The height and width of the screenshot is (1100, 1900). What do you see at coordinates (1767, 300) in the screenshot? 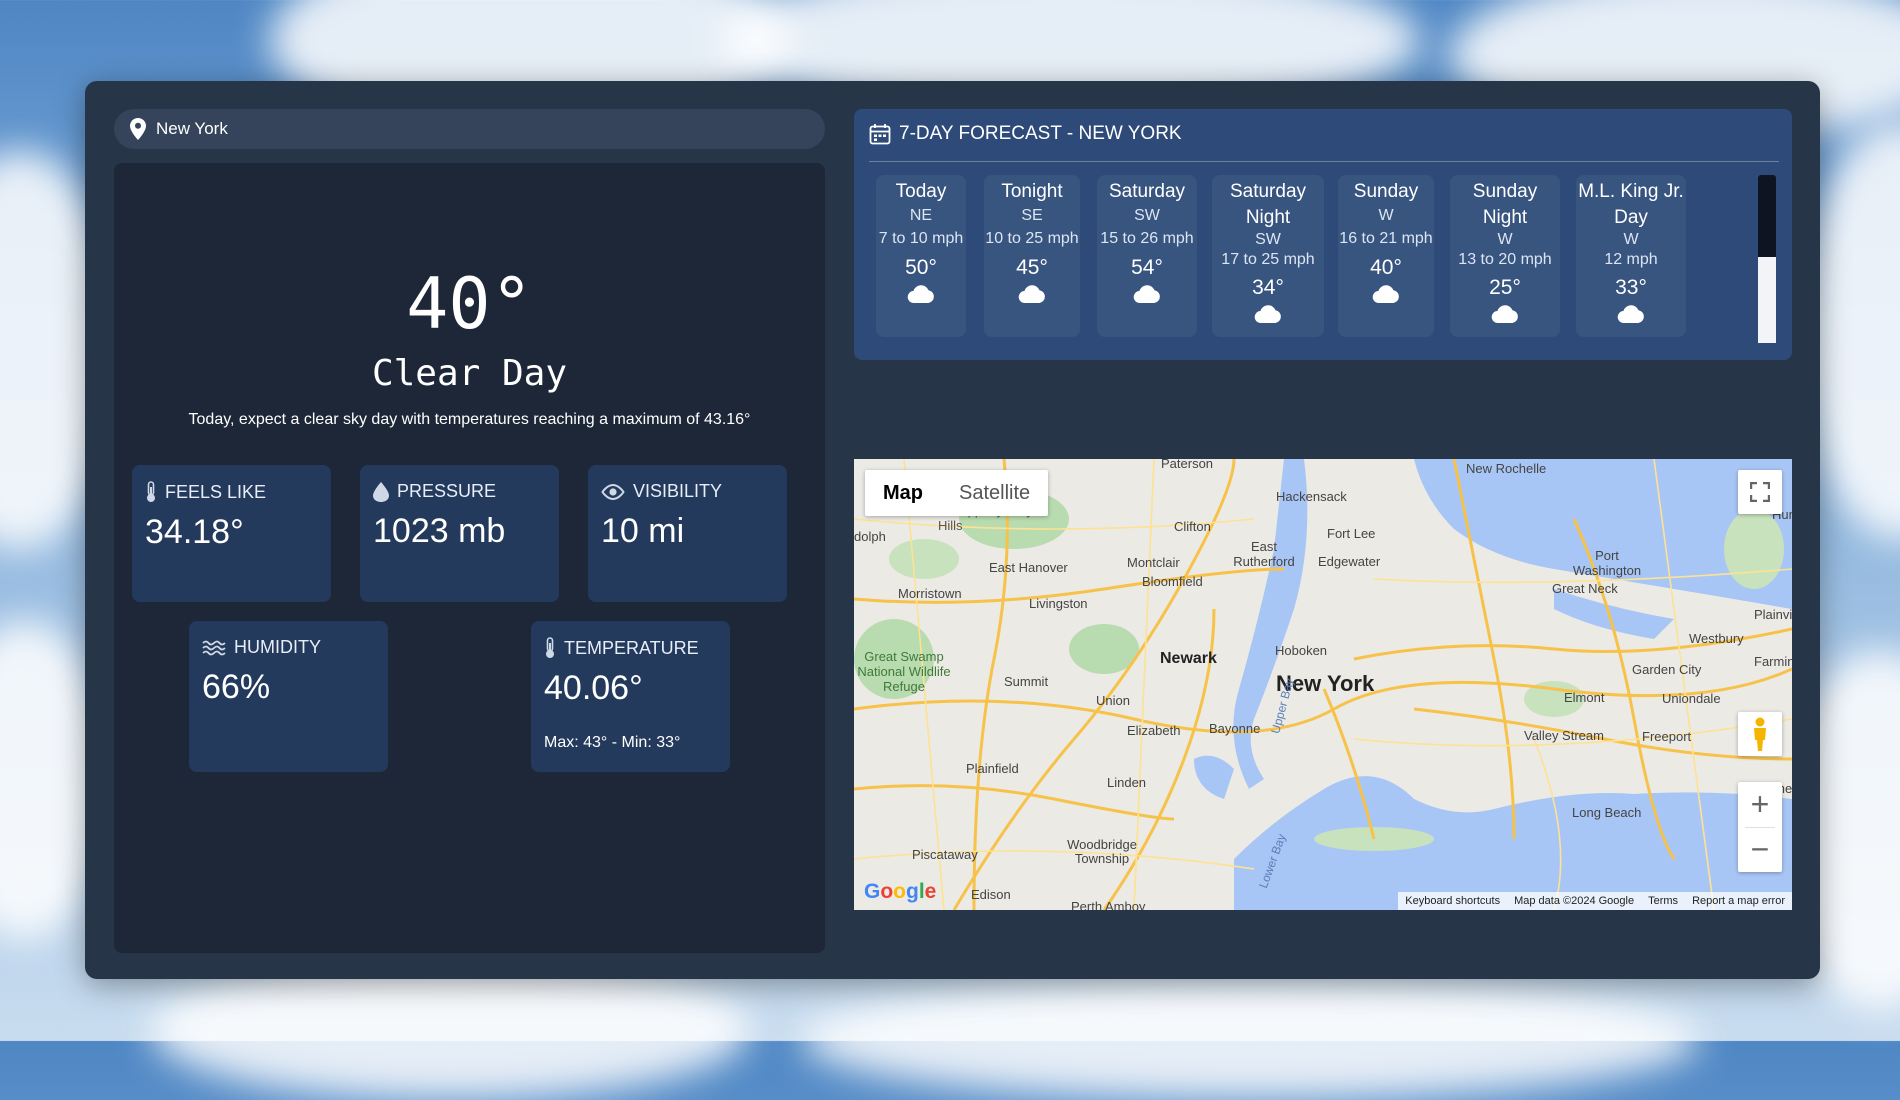
I see `scrollbar-thumb` at bounding box center [1767, 300].